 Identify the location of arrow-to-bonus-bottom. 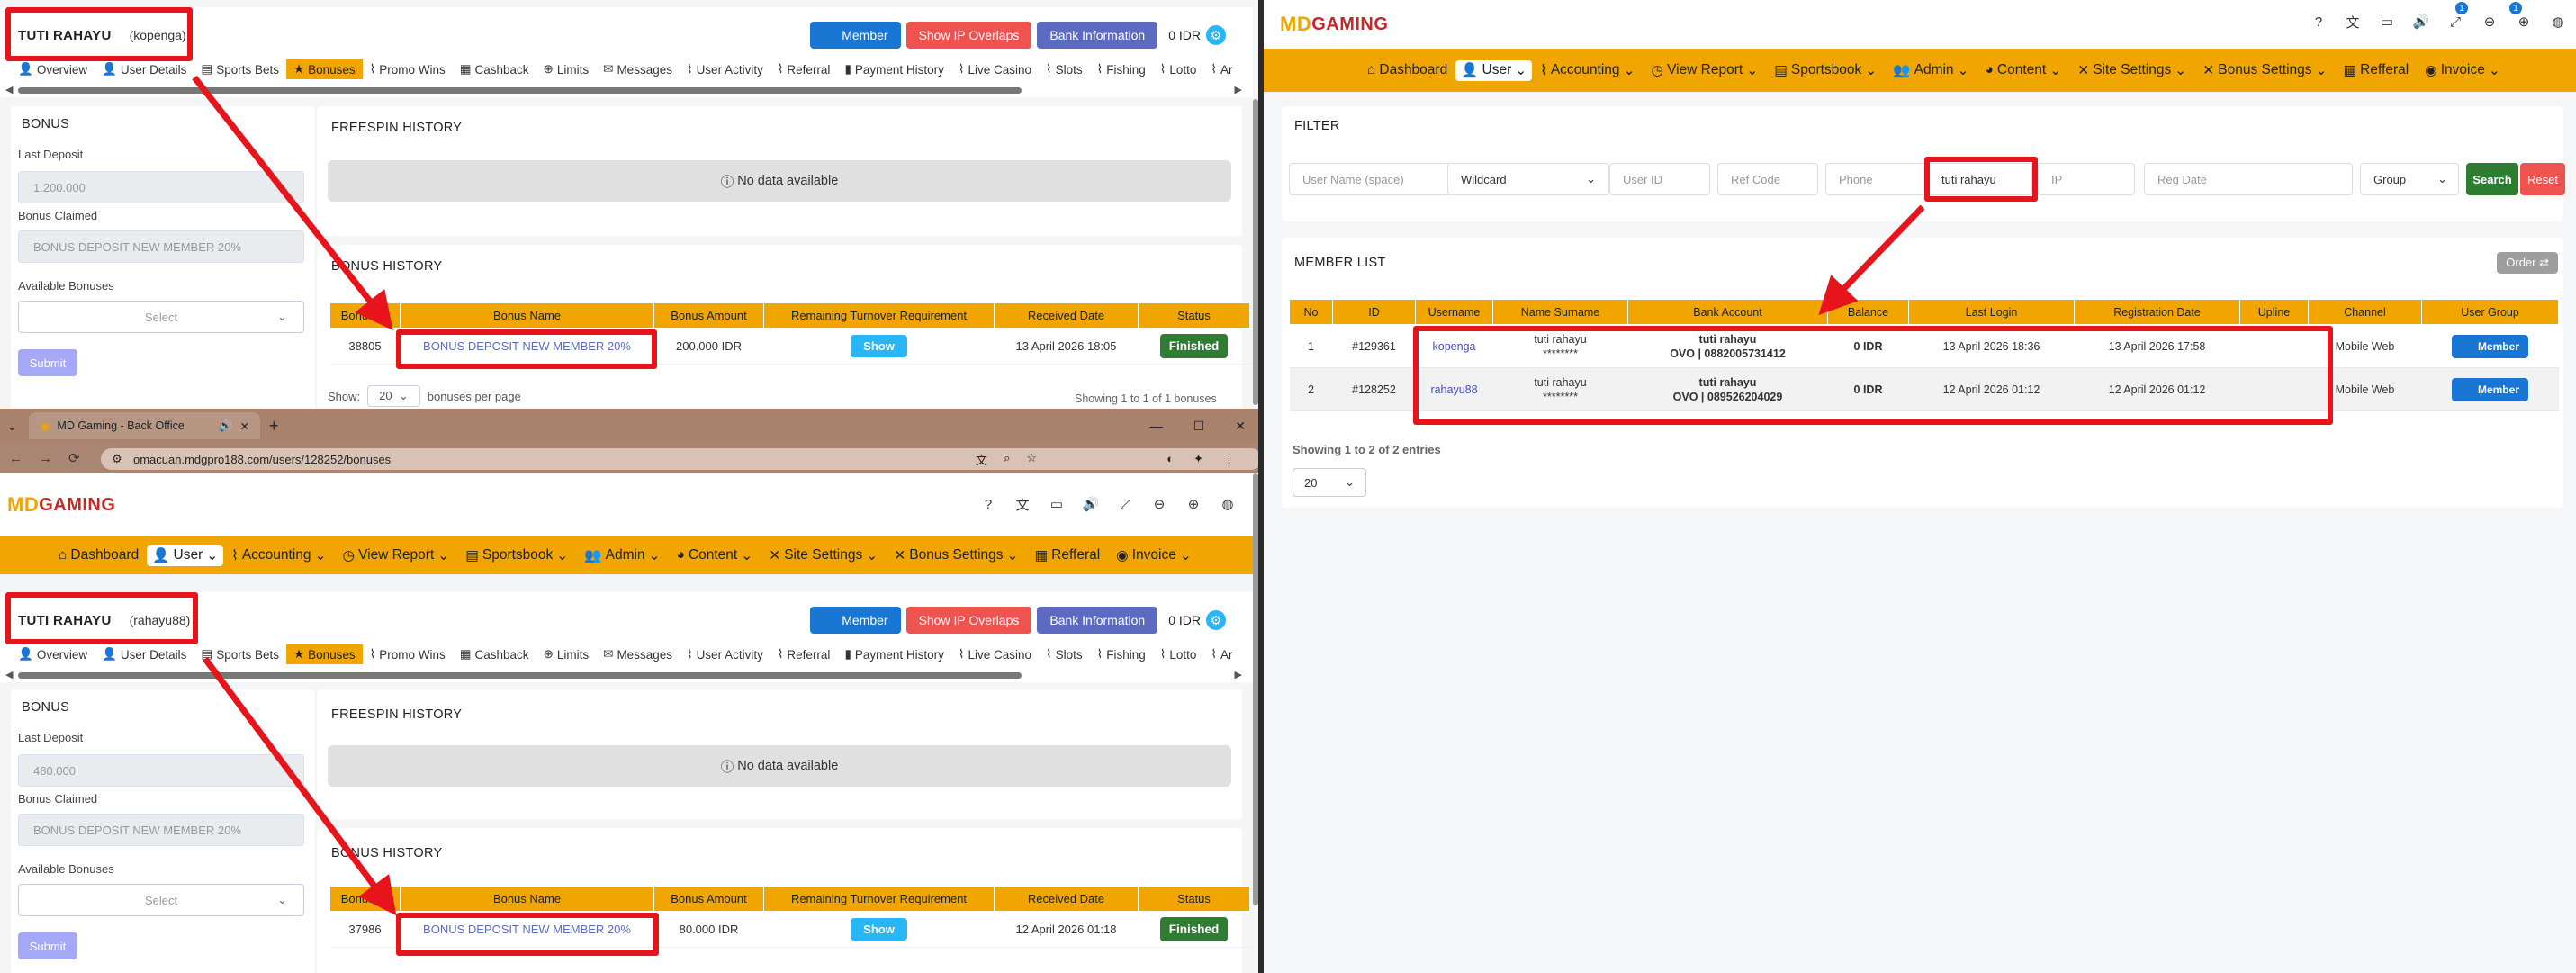
(300, 786).